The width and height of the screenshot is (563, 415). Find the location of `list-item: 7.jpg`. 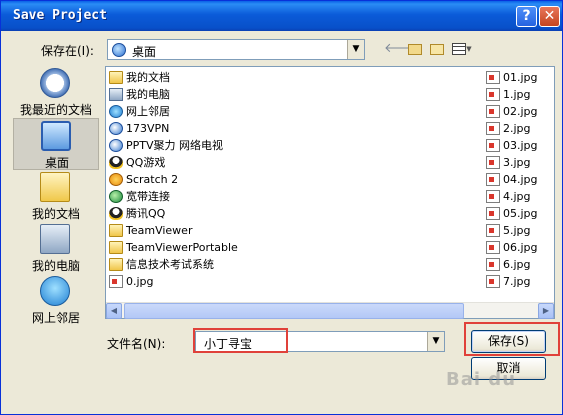

list-item: 7.jpg is located at coordinates (518, 281).